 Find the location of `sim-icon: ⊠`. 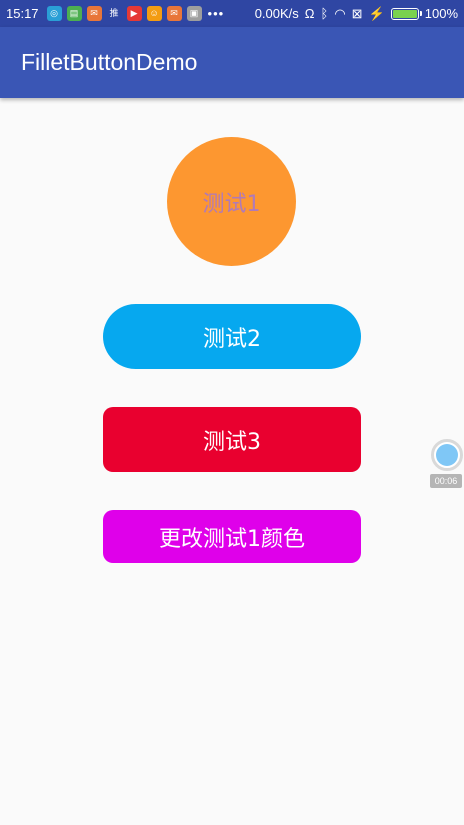

sim-icon: ⊠ is located at coordinates (357, 13).